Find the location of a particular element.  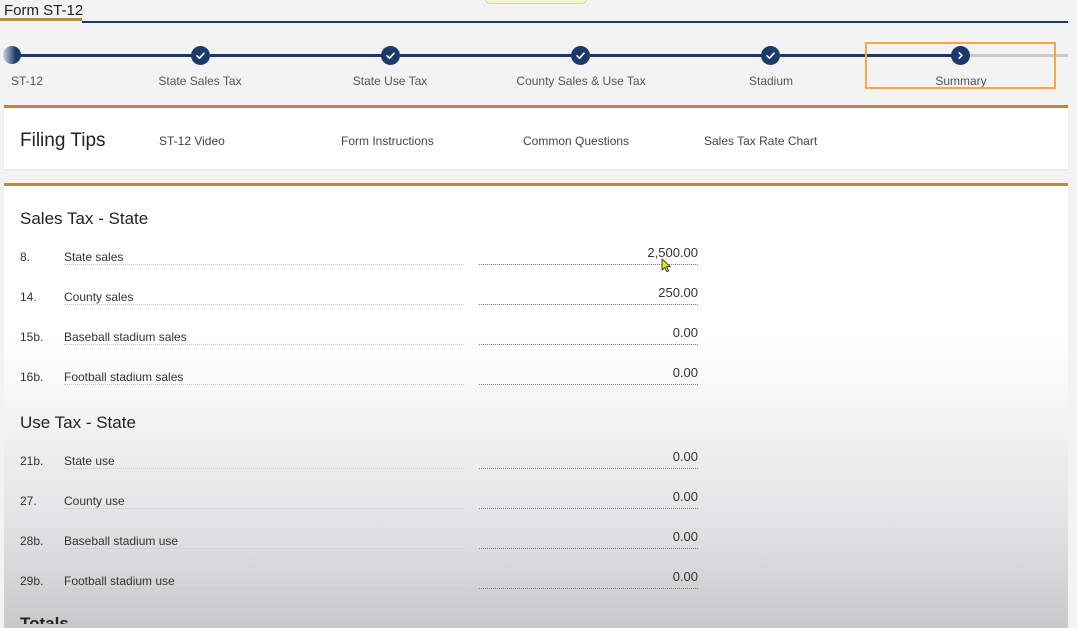

step-node-state-sales-tax is located at coordinates (200, 55).